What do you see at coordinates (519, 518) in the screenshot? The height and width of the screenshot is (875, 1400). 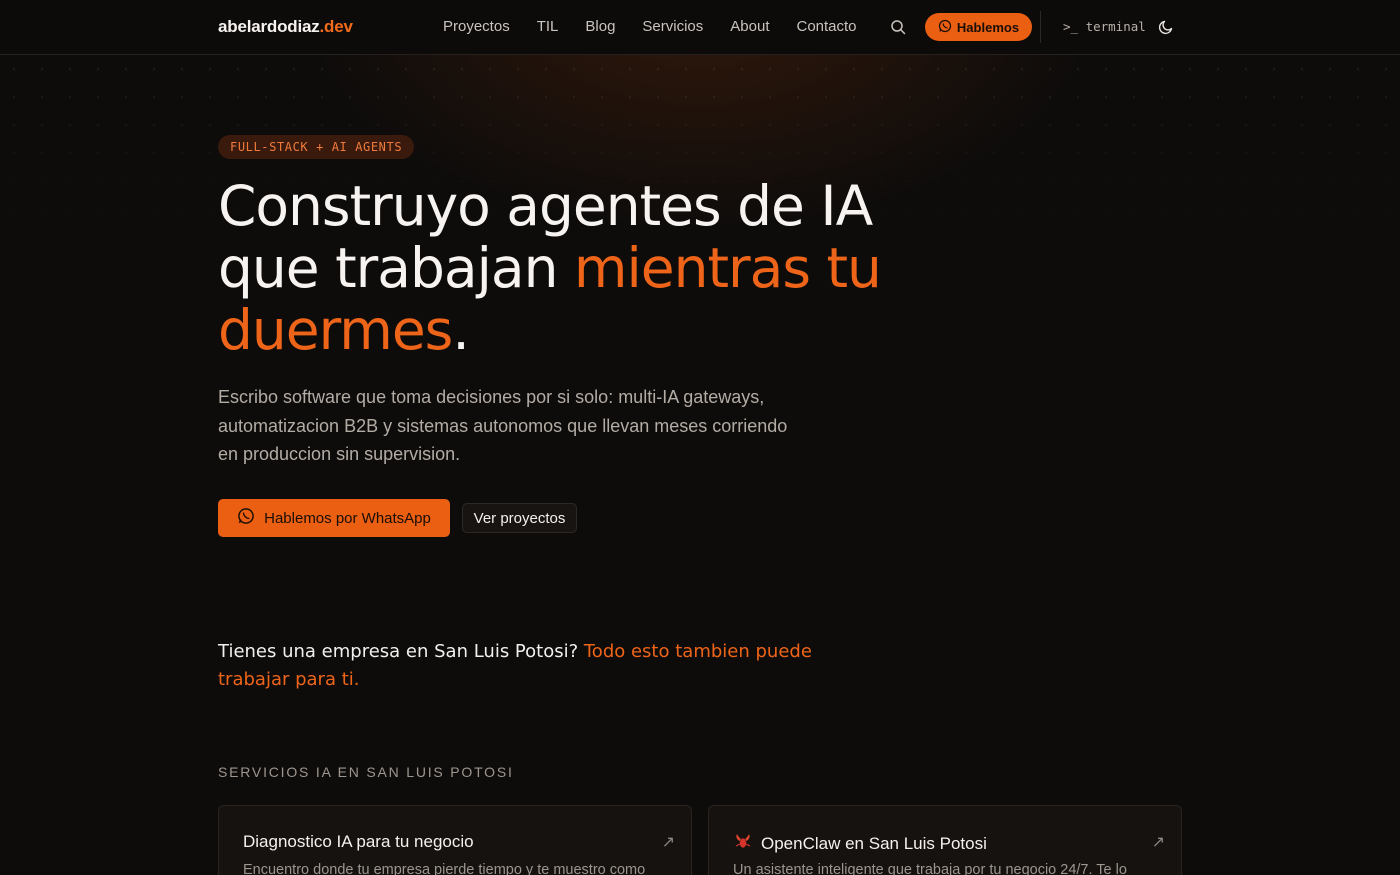 I see `ver-proyectos-button: Ver proyectos` at bounding box center [519, 518].